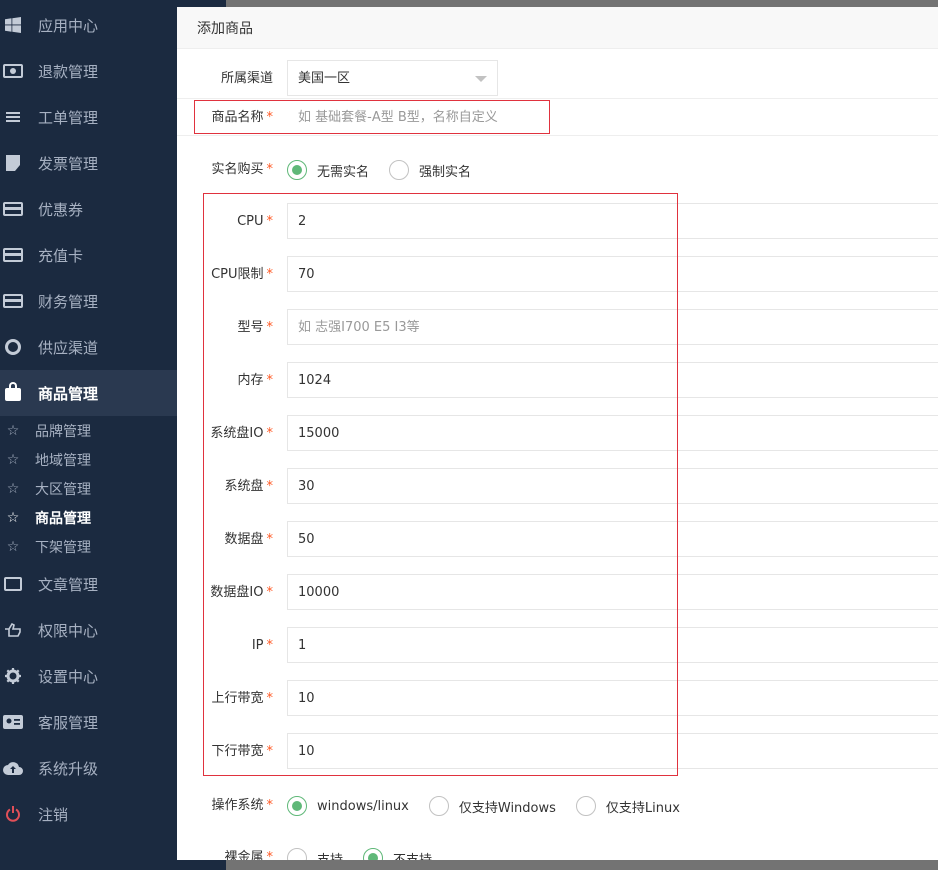 The width and height of the screenshot is (938, 870). I want to click on radio-label: 仅支持Windows, so click(507, 808).